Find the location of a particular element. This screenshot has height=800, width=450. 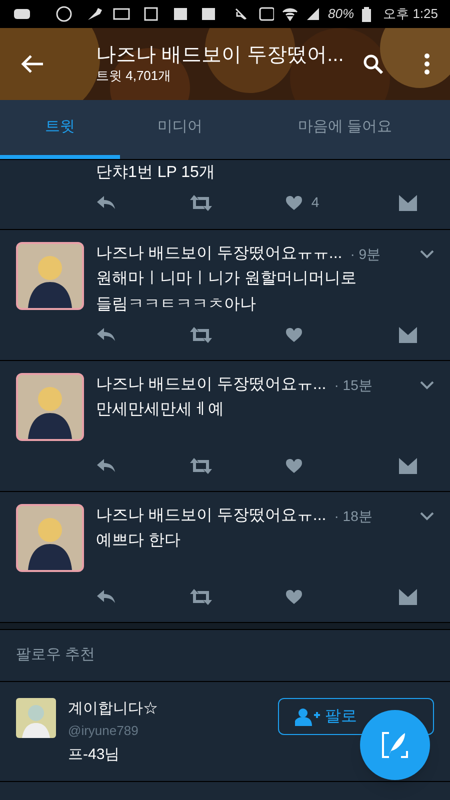

tweet-time: · 9분 is located at coordinates (365, 254).